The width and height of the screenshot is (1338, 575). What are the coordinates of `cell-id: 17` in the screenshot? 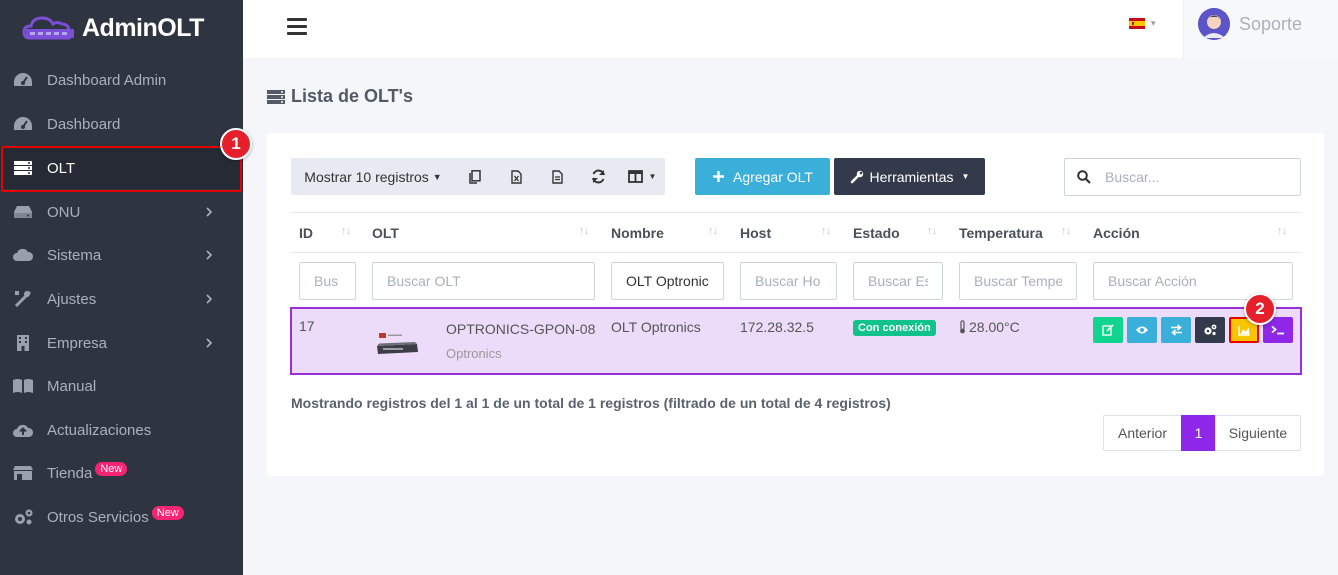 It's located at (307, 326).